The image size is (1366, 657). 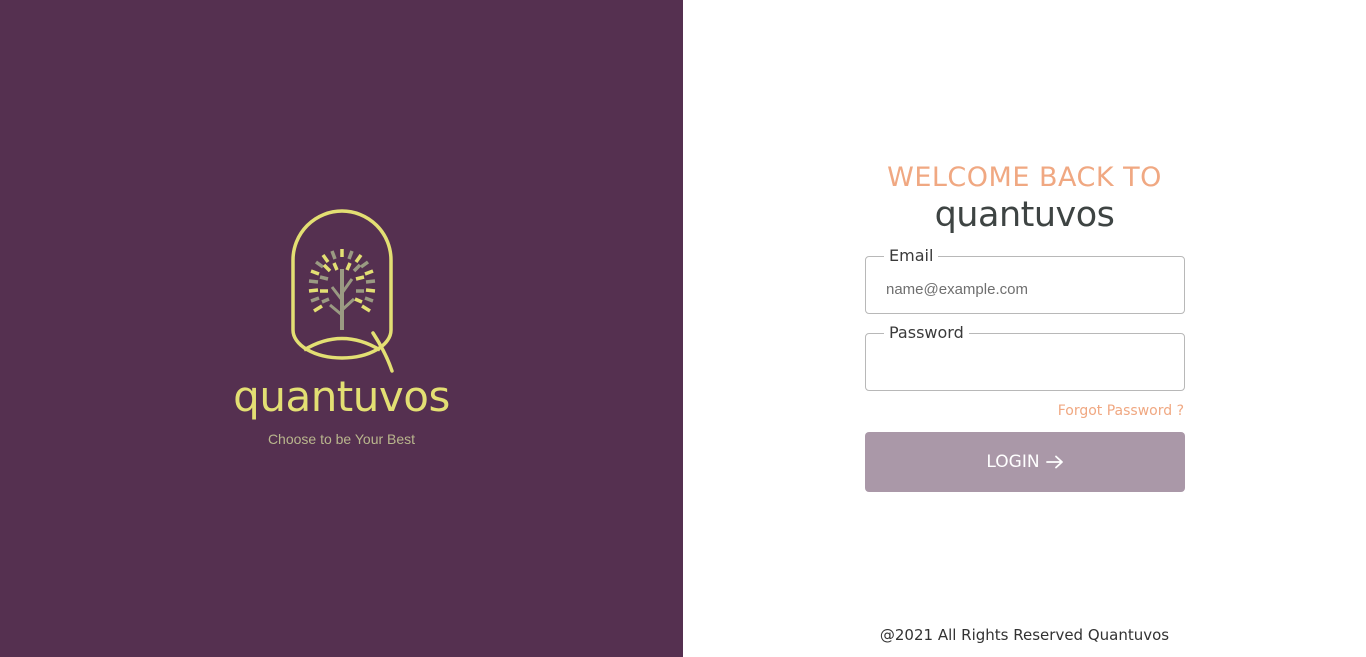 What do you see at coordinates (1024, 215) in the screenshot?
I see `welcome-brand-name: quantuvos` at bounding box center [1024, 215].